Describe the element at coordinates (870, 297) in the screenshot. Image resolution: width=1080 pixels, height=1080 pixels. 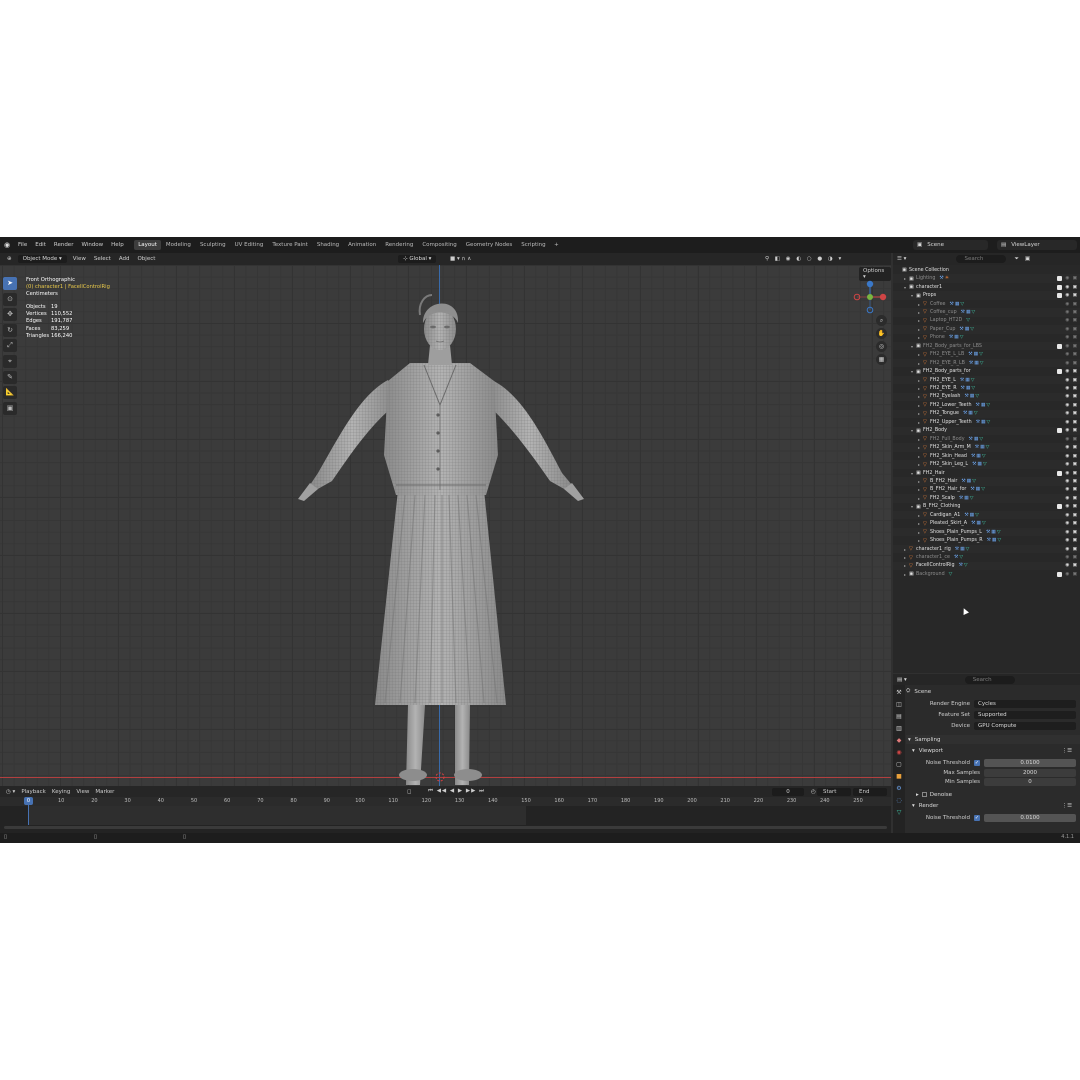
I see `navigation-gizmo` at that location.